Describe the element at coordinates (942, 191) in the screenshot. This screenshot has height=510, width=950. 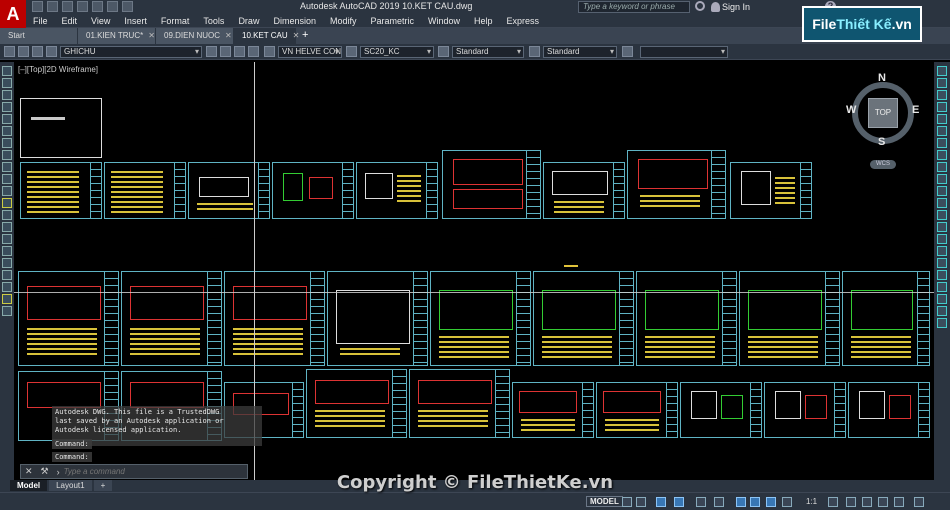
I see `extend-icon` at that location.